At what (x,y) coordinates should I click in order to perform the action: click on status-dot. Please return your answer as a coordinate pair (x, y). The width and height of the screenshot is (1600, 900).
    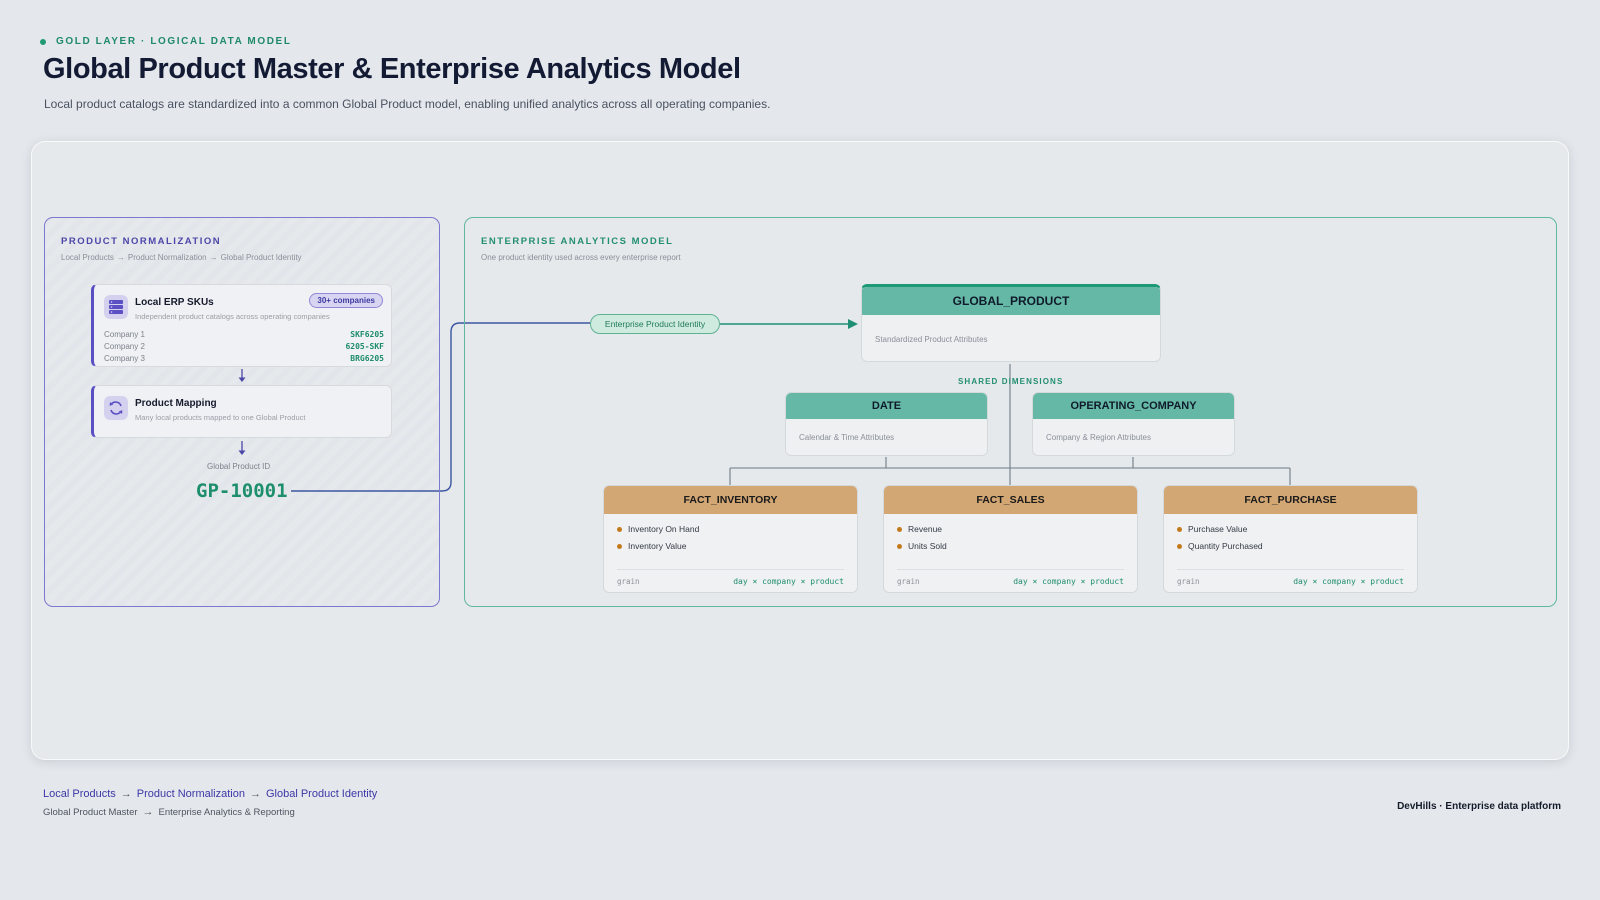
    Looking at the image, I should click on (43, 41).